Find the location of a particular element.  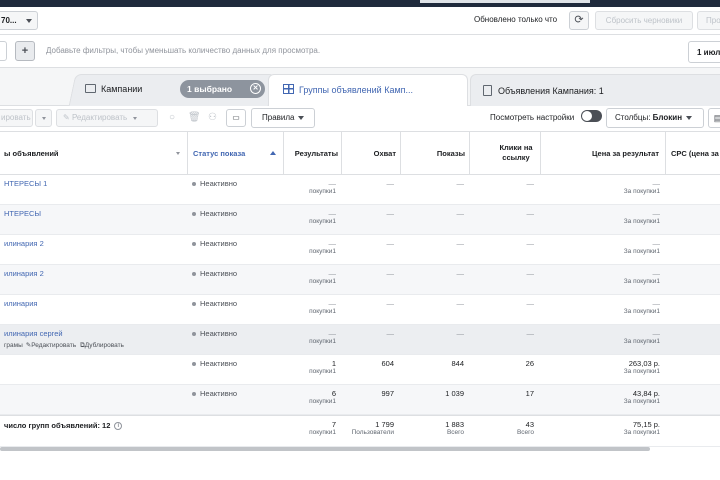

breakdown-icon: ▤ is located at coordinates (716, 118).